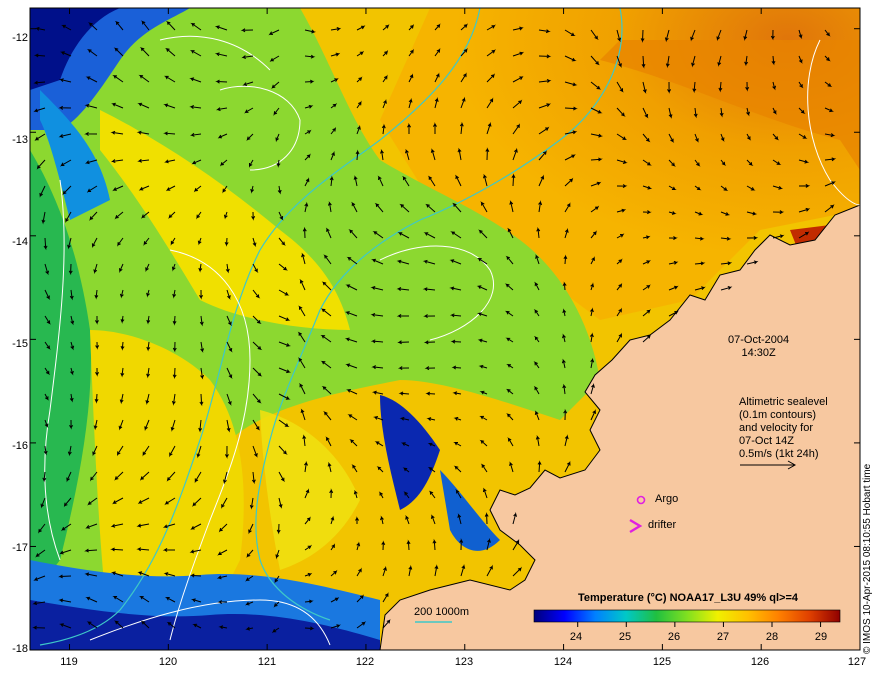 This screenshot has height=683, width=880. What do you see at coordinates (857, 662) in the screenshot?
I see `lon-label: 127` at bounding box center [857, 662].